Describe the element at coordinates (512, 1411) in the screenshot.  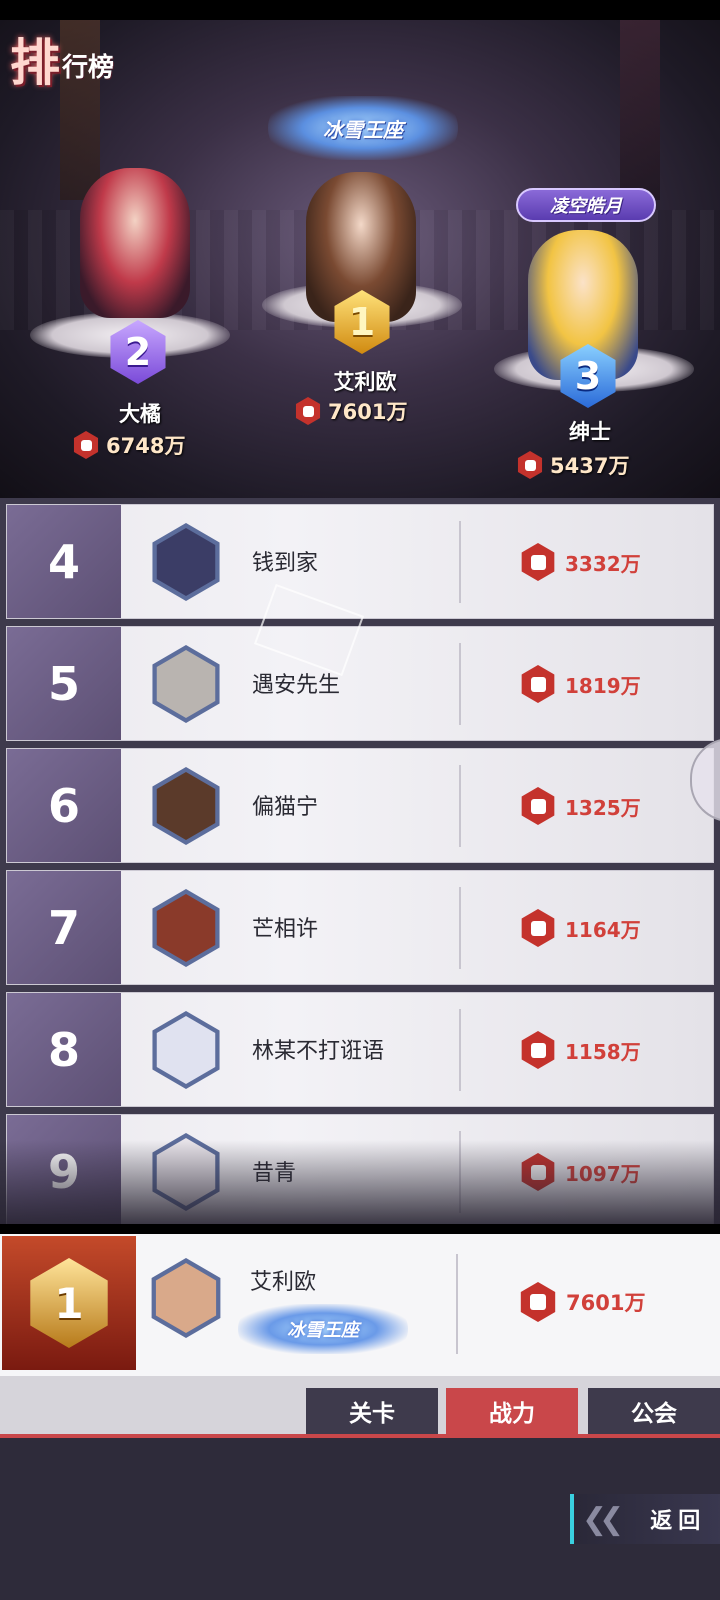
I see `tab-power: 战力` at that location.